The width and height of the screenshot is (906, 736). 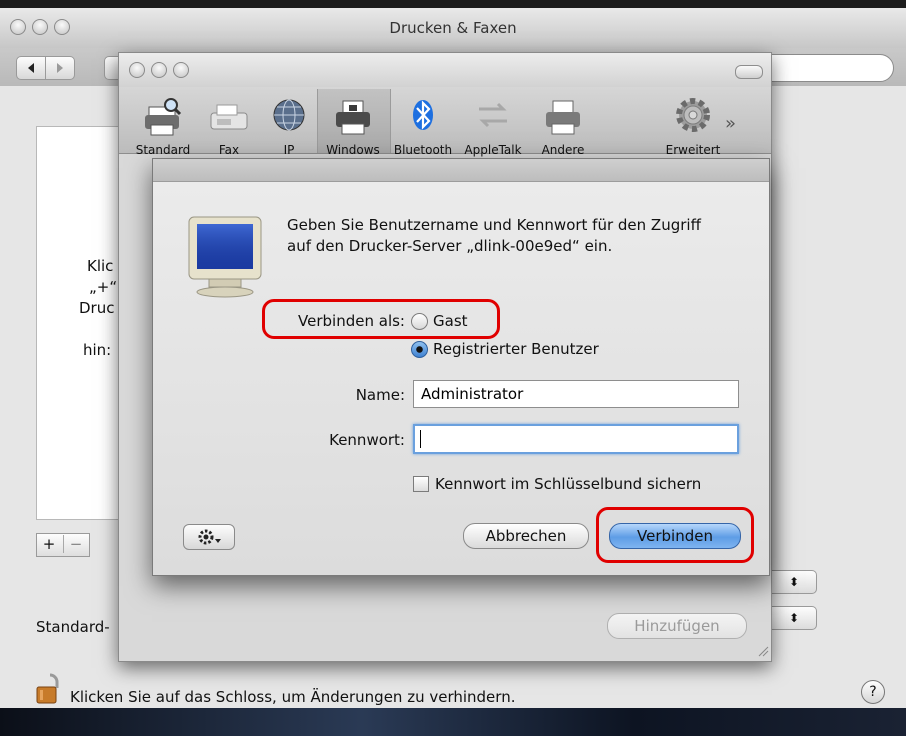 I want to click on window-title: Drucken & Faxen, so click(x=453, y=28).